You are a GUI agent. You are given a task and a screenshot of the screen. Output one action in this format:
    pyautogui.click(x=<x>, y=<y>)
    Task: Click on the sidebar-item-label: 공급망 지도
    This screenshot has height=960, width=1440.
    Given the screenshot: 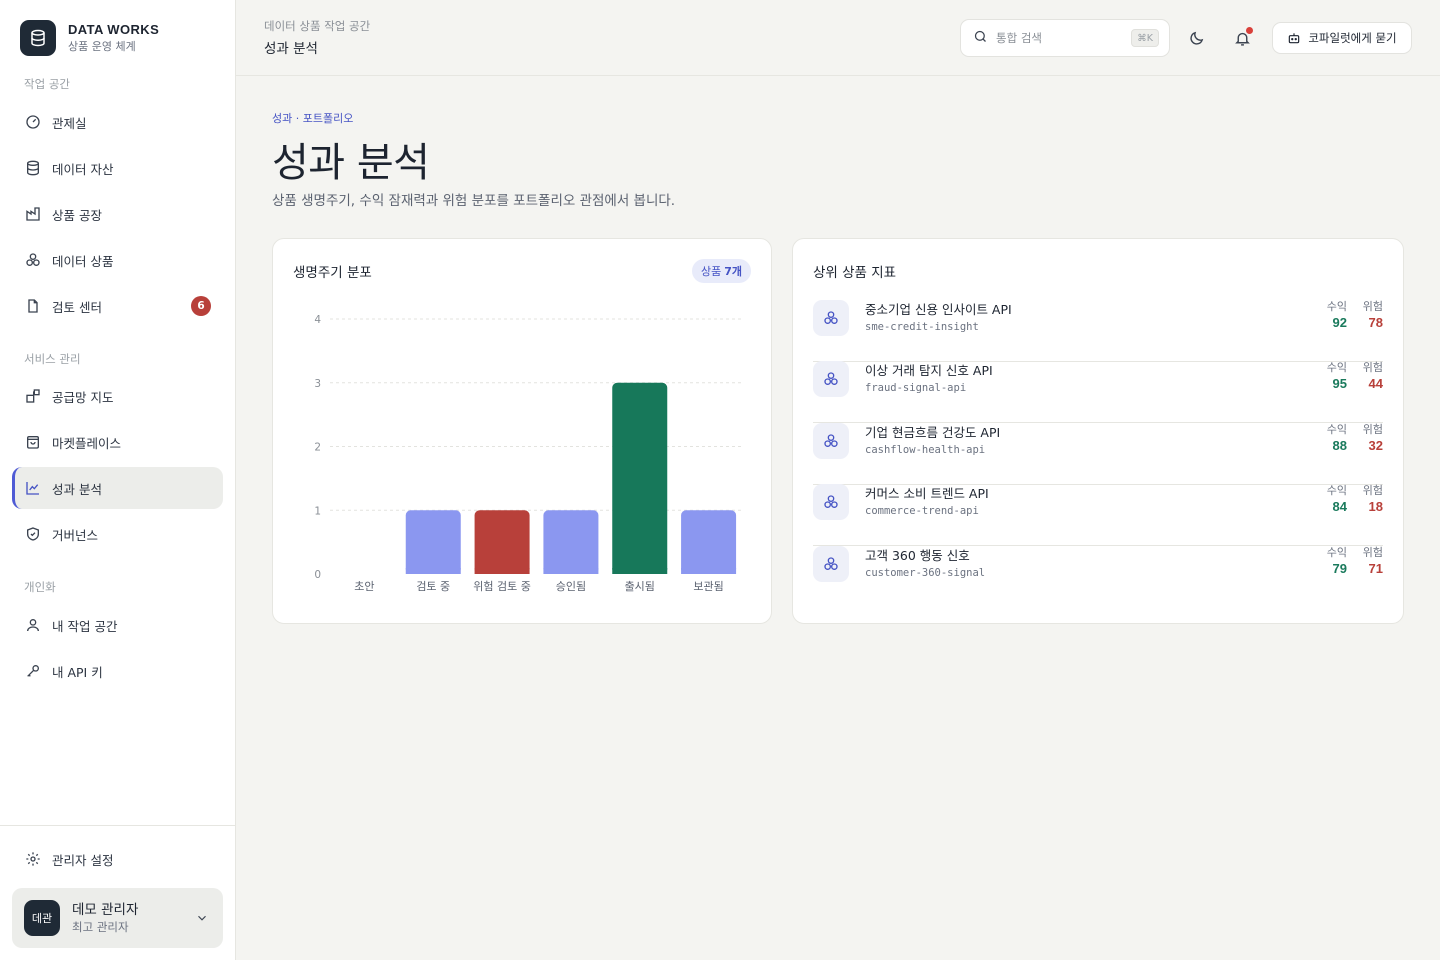 What is the action you would take?
    pyautogui.click(x=83, y=397)
    